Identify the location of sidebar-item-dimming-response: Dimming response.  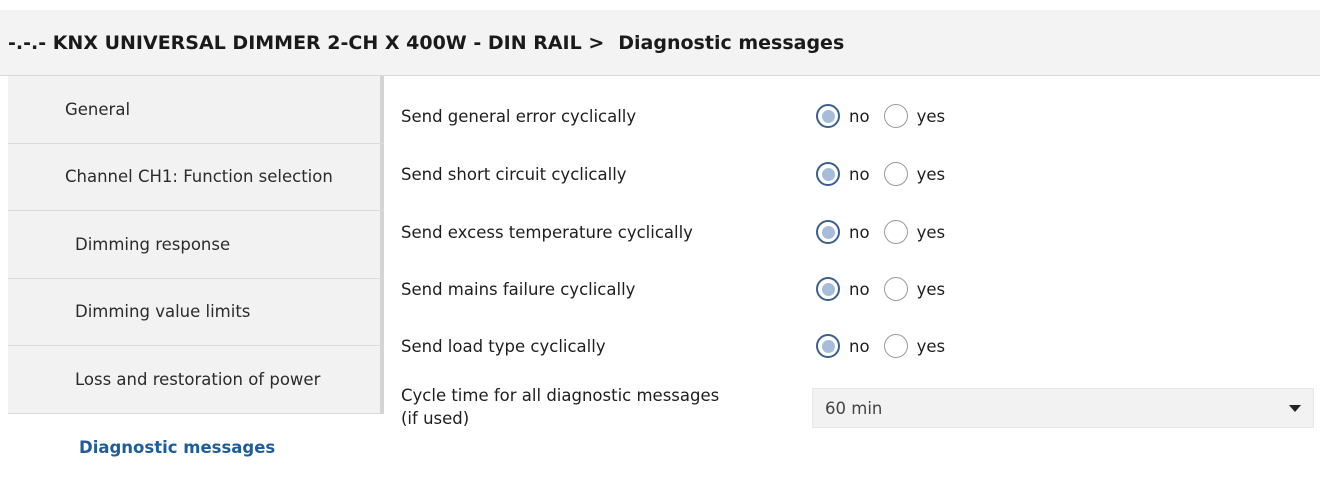
(196, 245).